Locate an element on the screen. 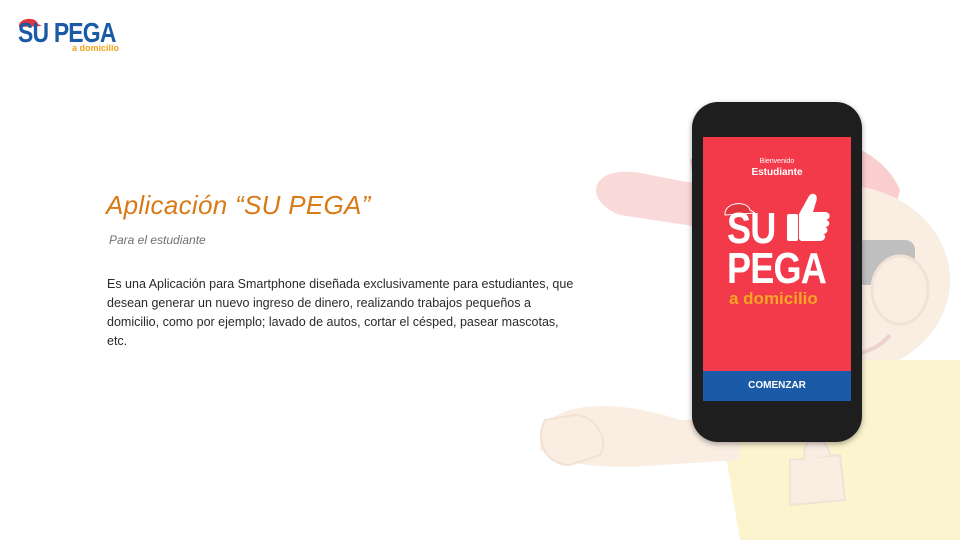  page-subtitle: Para el estudiante is located at coordinates (157, 240).